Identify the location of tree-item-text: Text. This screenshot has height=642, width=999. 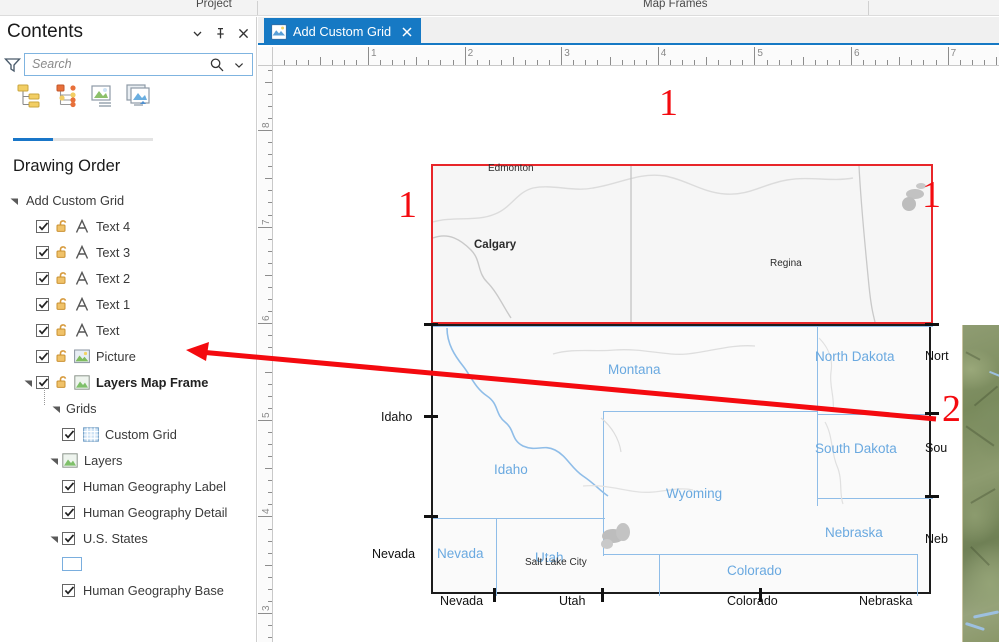
(128, 330).